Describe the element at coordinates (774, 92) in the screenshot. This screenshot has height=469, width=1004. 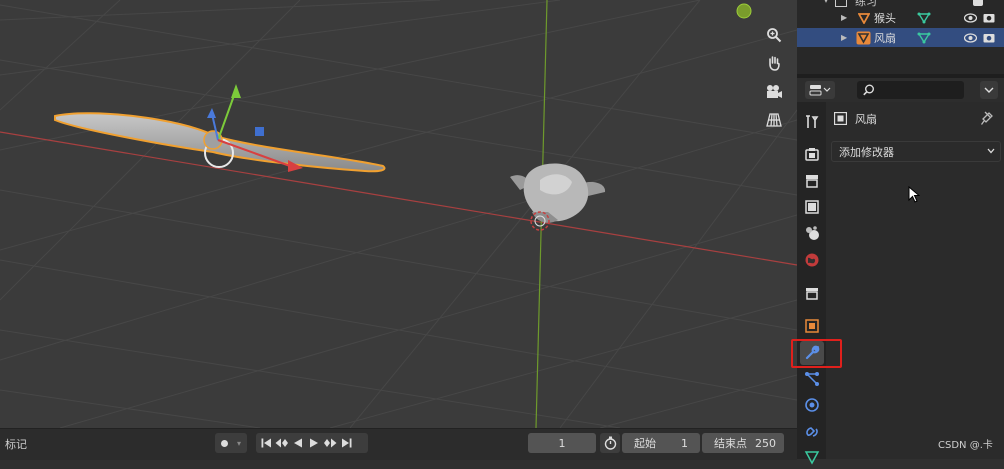
I see `camera-icon` at that location.